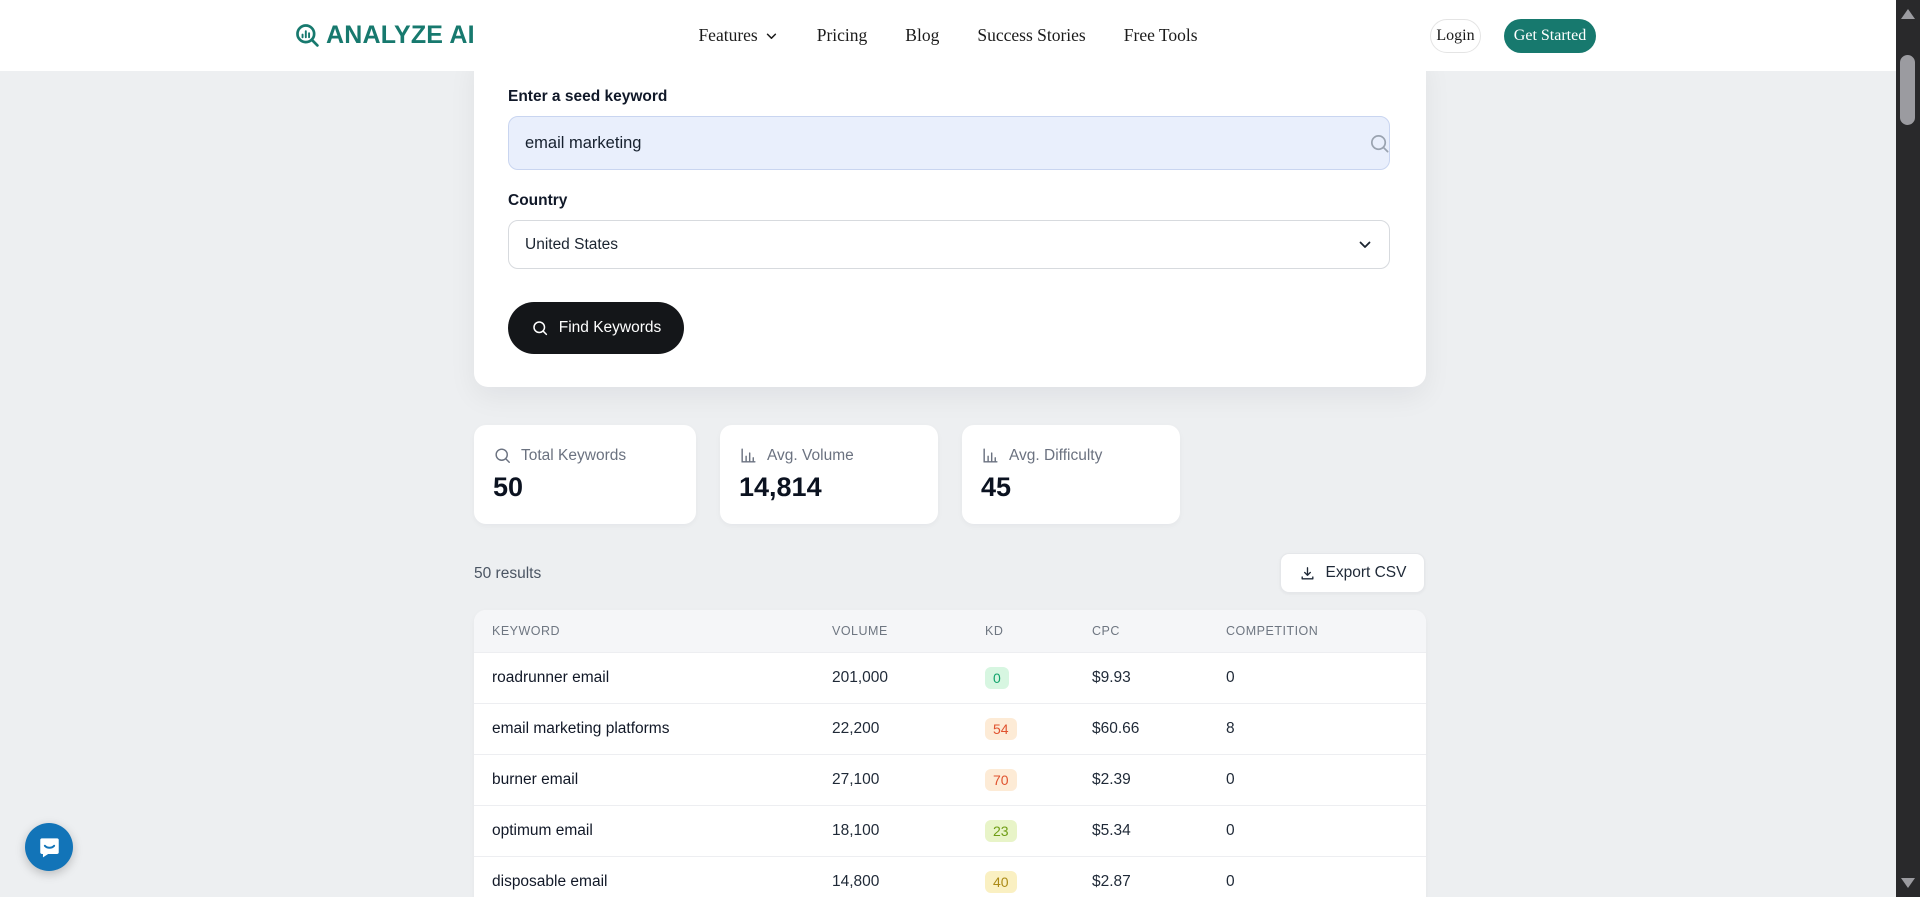 The width and height of the screenshot is (1920, 897). What do you see at coordinates (860, 631) in the screenshot?
I see `column-header-volume: VOLUME` at bounding box center [860, 631].